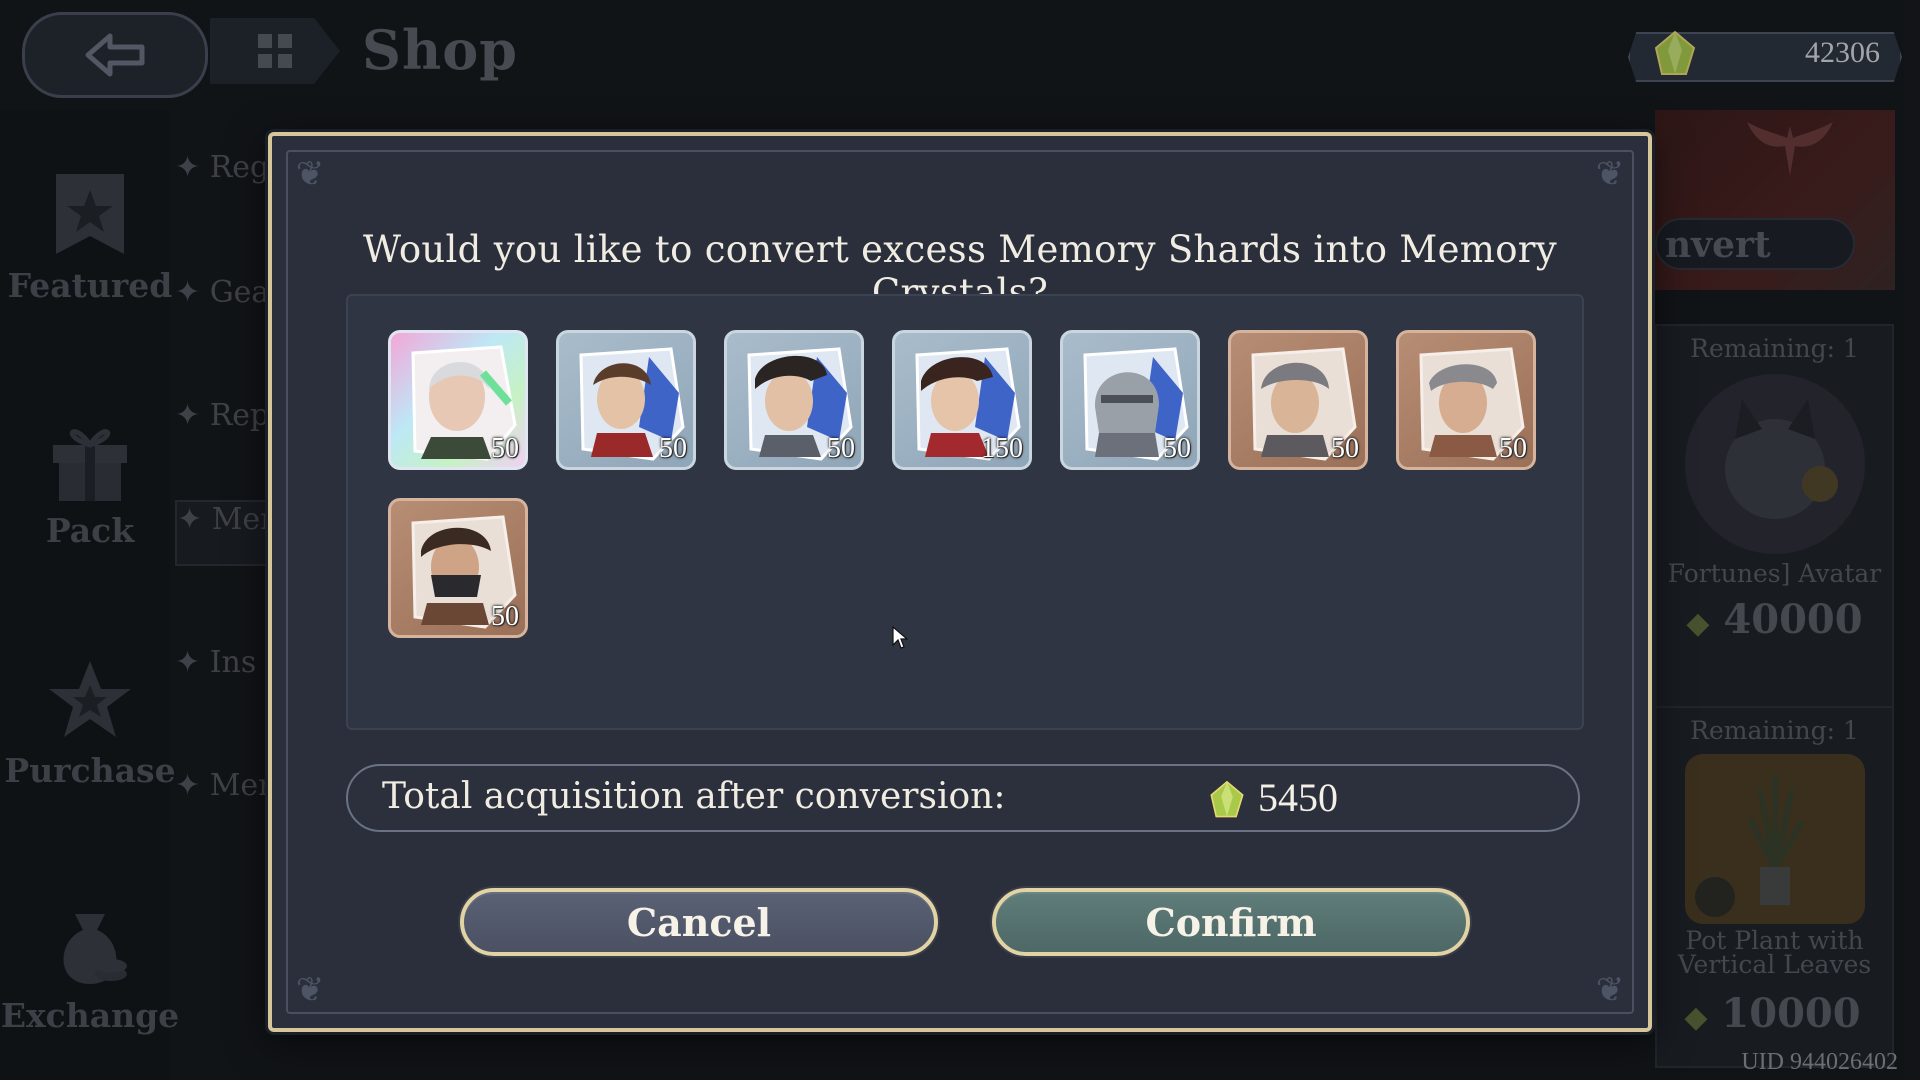  I want to click on total-acquisition-value: 5450, so click(1298, 797).